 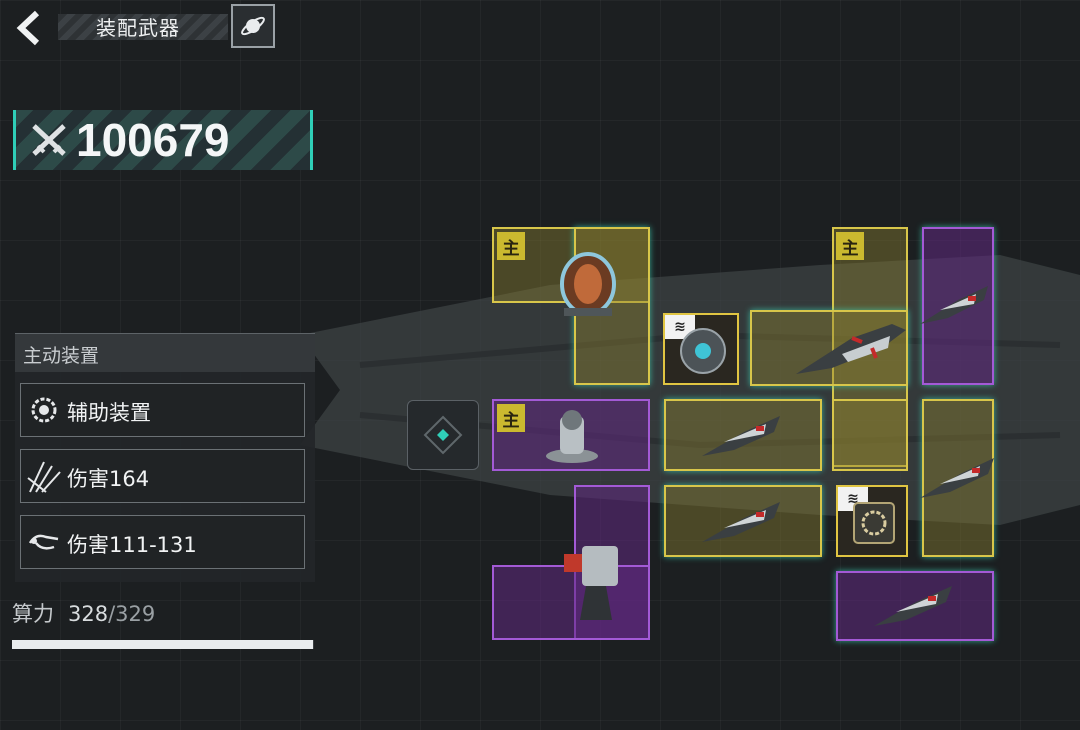 I want to click on hand-icon, so click(x=44, y=542).